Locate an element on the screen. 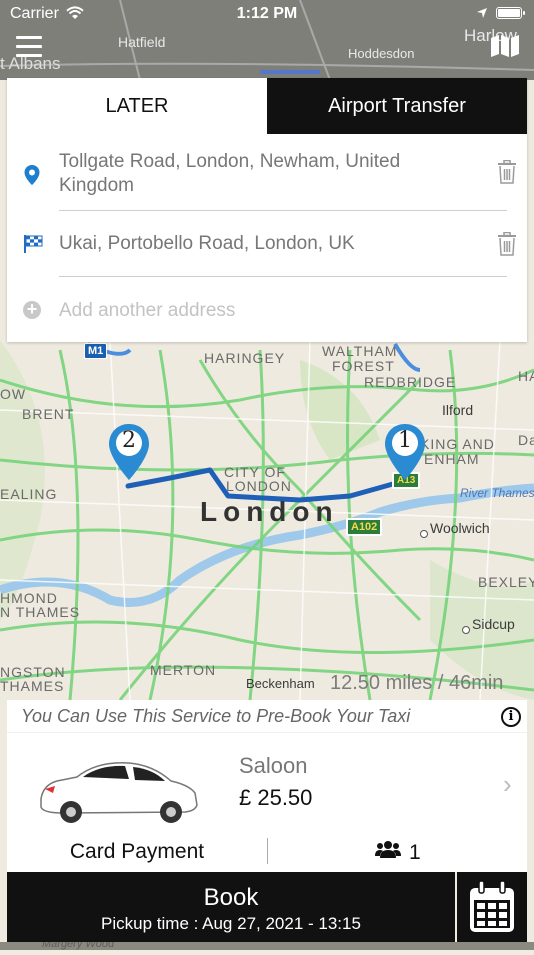  tab-later: LATER is located at coordinates (137, 106).